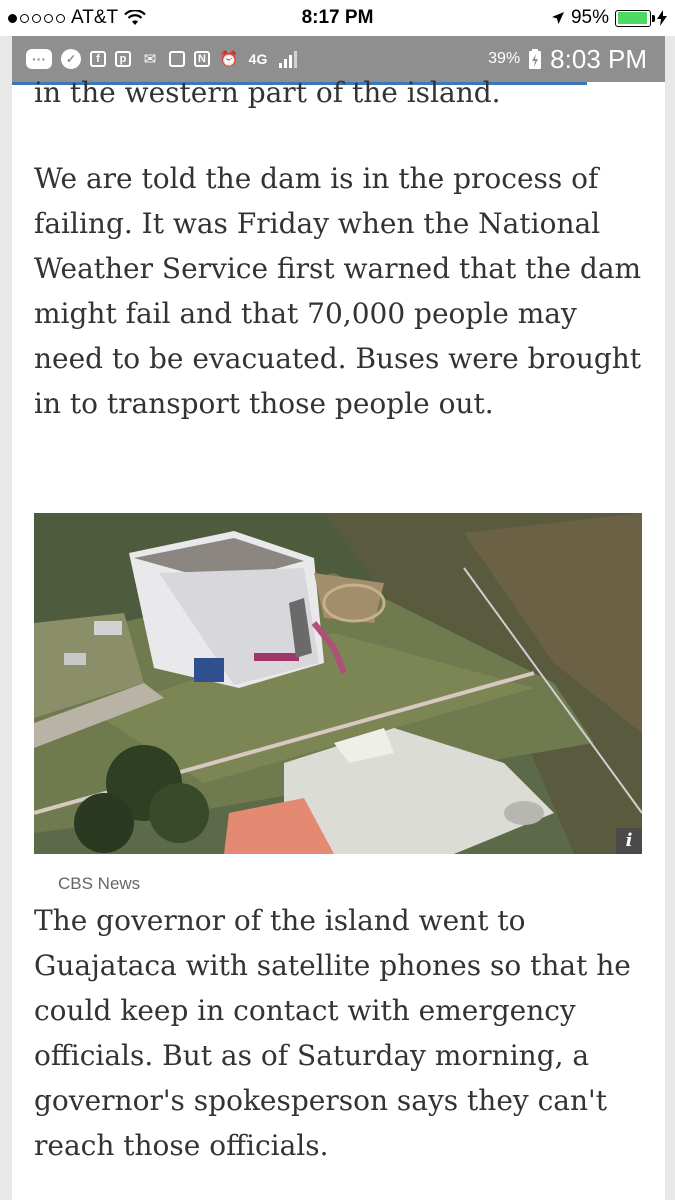 This screenshot has width=675, height=1200. What do you see at coordinates (258, 59) in the screenshot?
I see `network-4g-icon: 4G` at bounding box center [258, 59].